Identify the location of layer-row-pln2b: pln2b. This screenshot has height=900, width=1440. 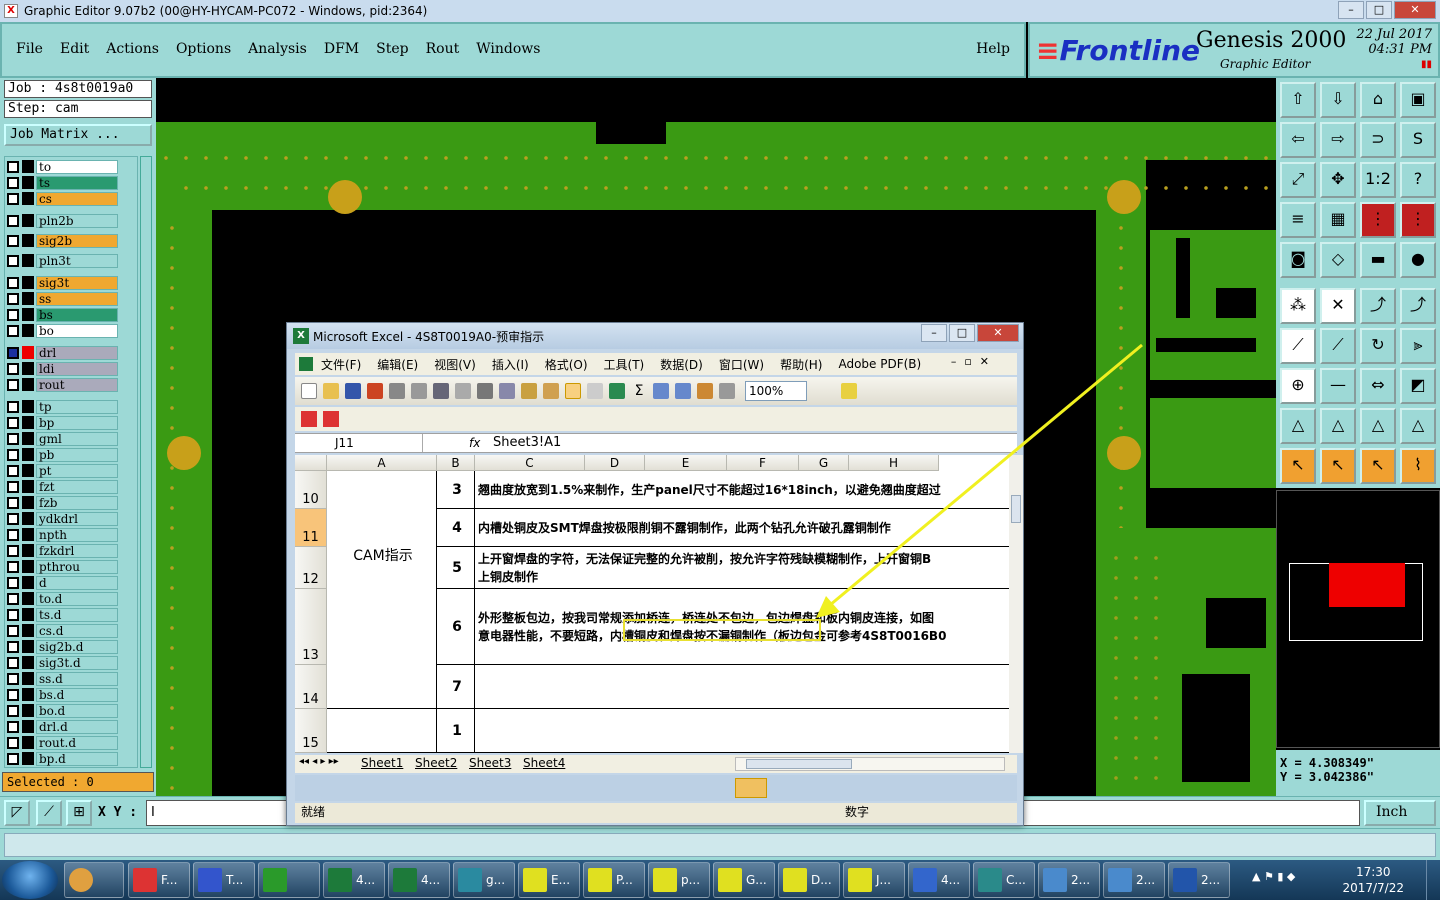
(62, 220).